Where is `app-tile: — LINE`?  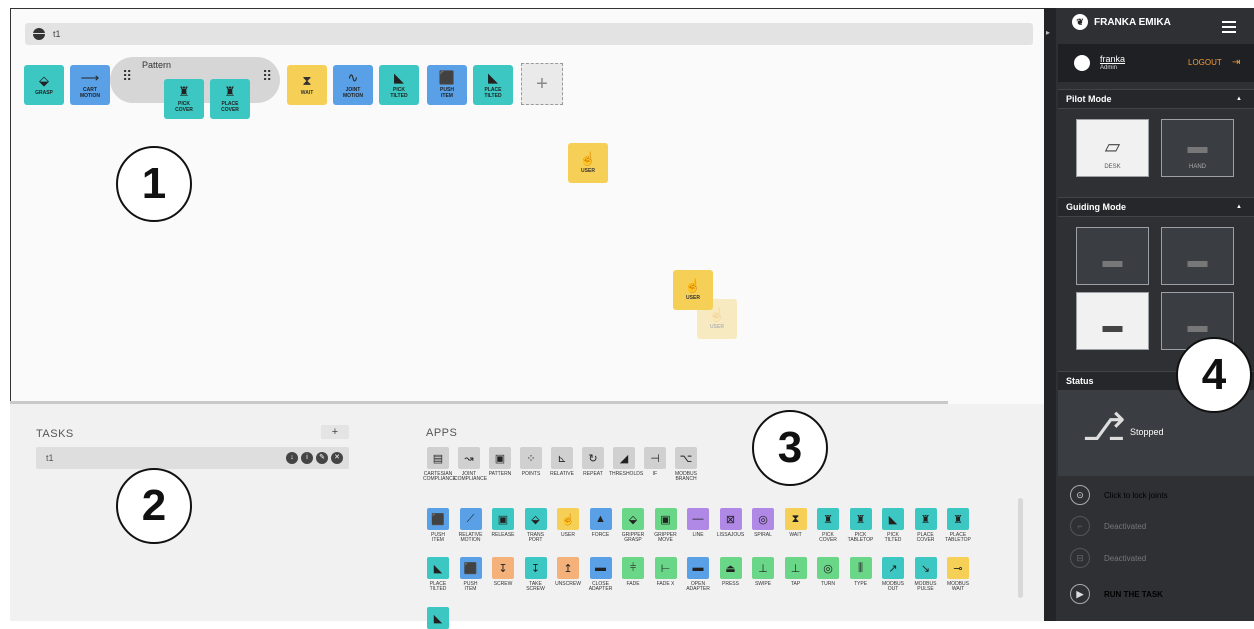 app-tile: — LINE is located at coordinates (698, 523).